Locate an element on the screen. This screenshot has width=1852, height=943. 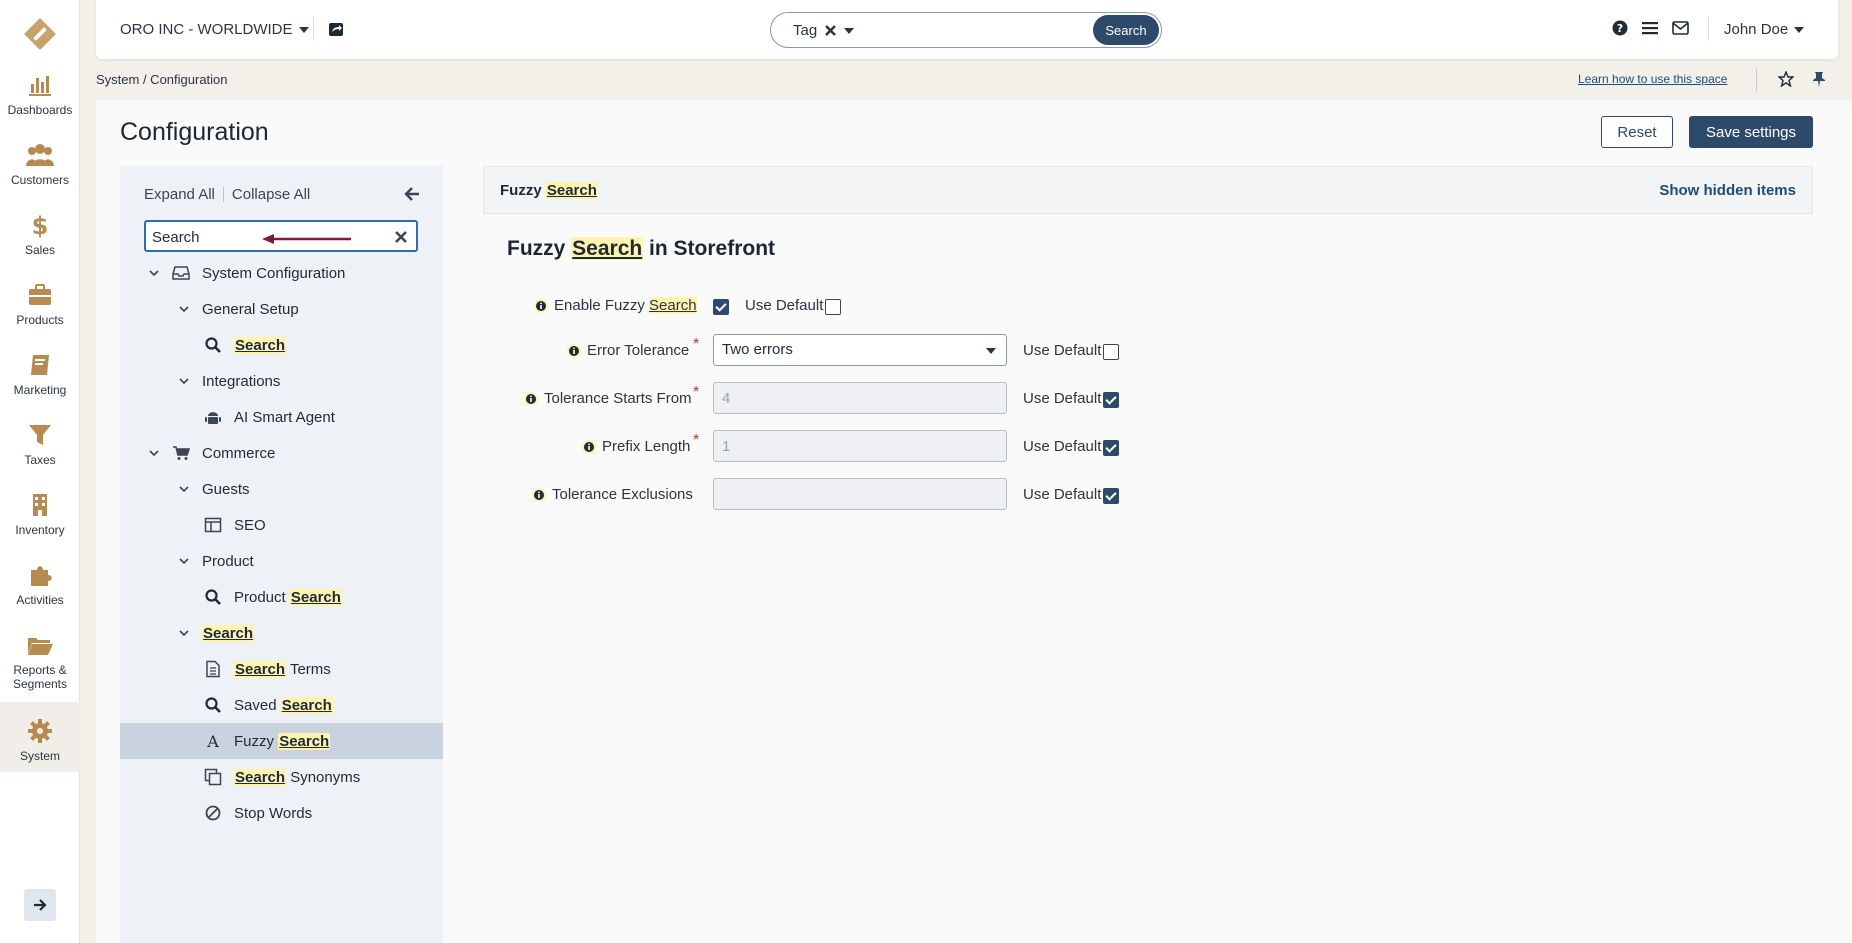
tree-search-input is located at coordinates (262, 237).